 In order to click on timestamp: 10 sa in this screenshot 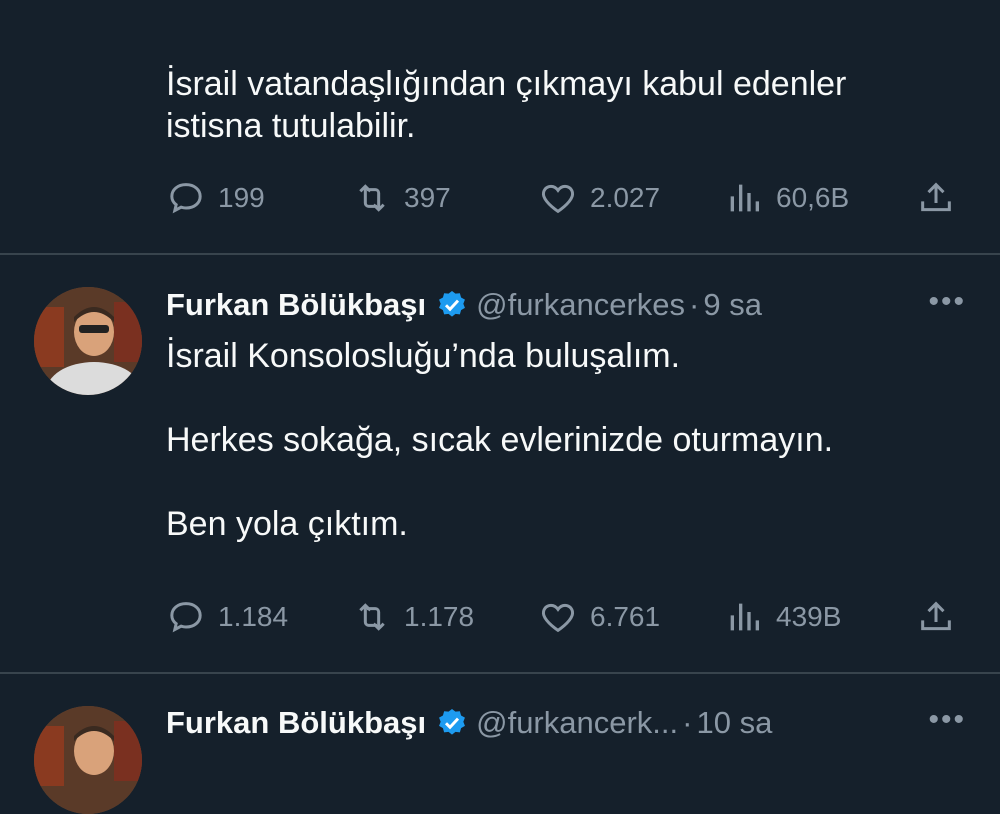, I will do `click(734, 723)`.